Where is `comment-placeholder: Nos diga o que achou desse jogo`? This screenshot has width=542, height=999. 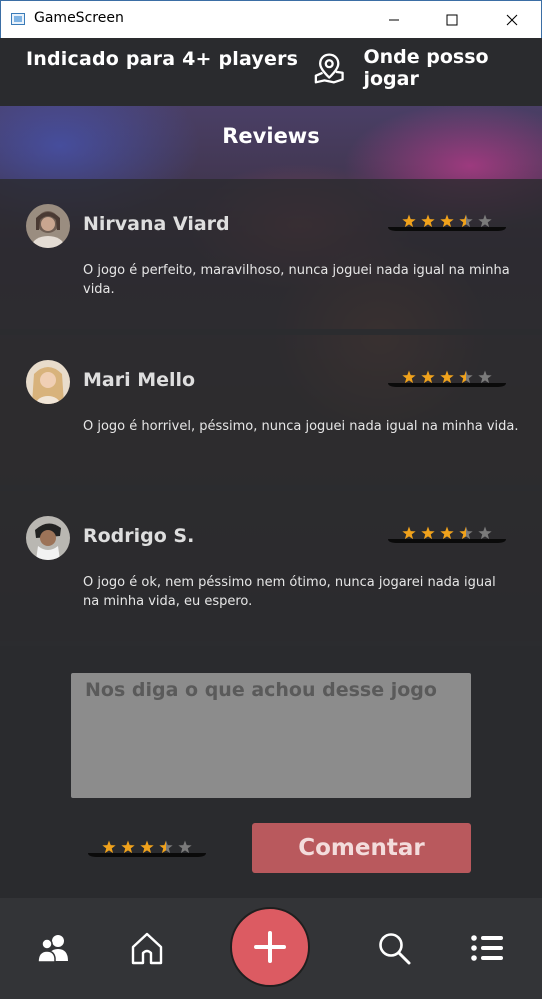 comment-placeholder: Nos diga o que achou desse jogo is located at coordinates (261, 690).